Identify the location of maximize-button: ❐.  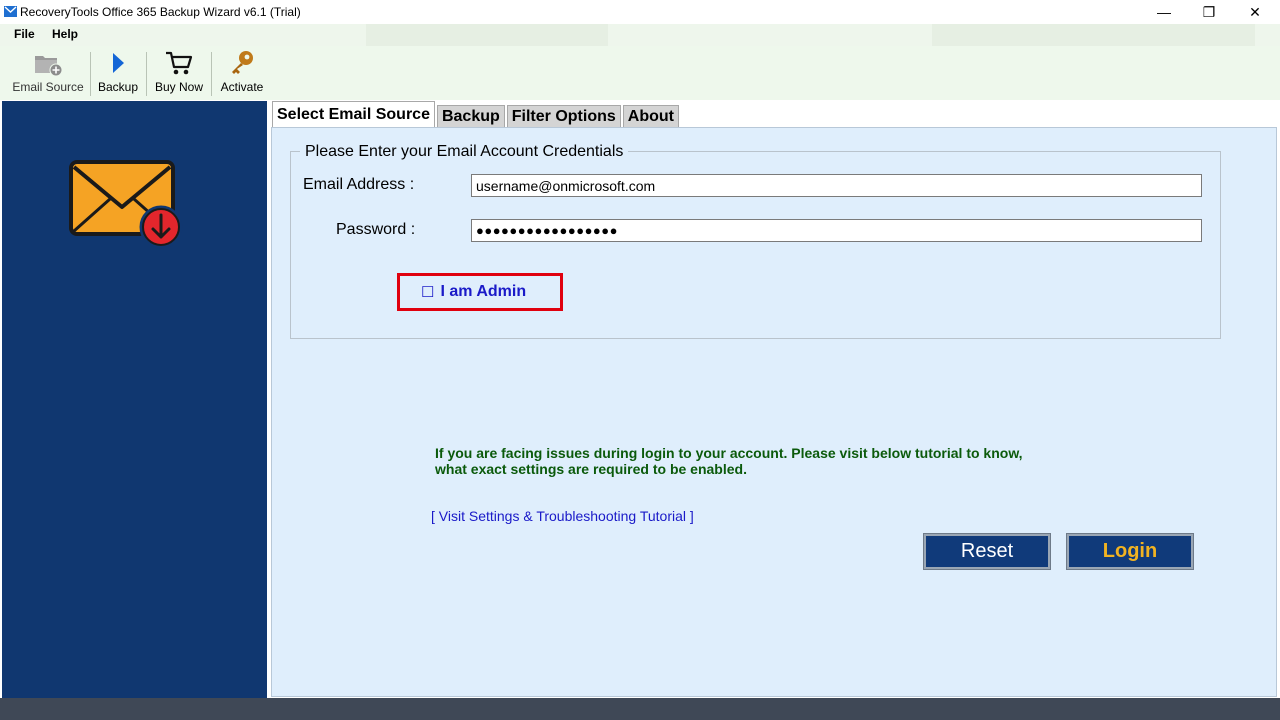
(1209, 12).